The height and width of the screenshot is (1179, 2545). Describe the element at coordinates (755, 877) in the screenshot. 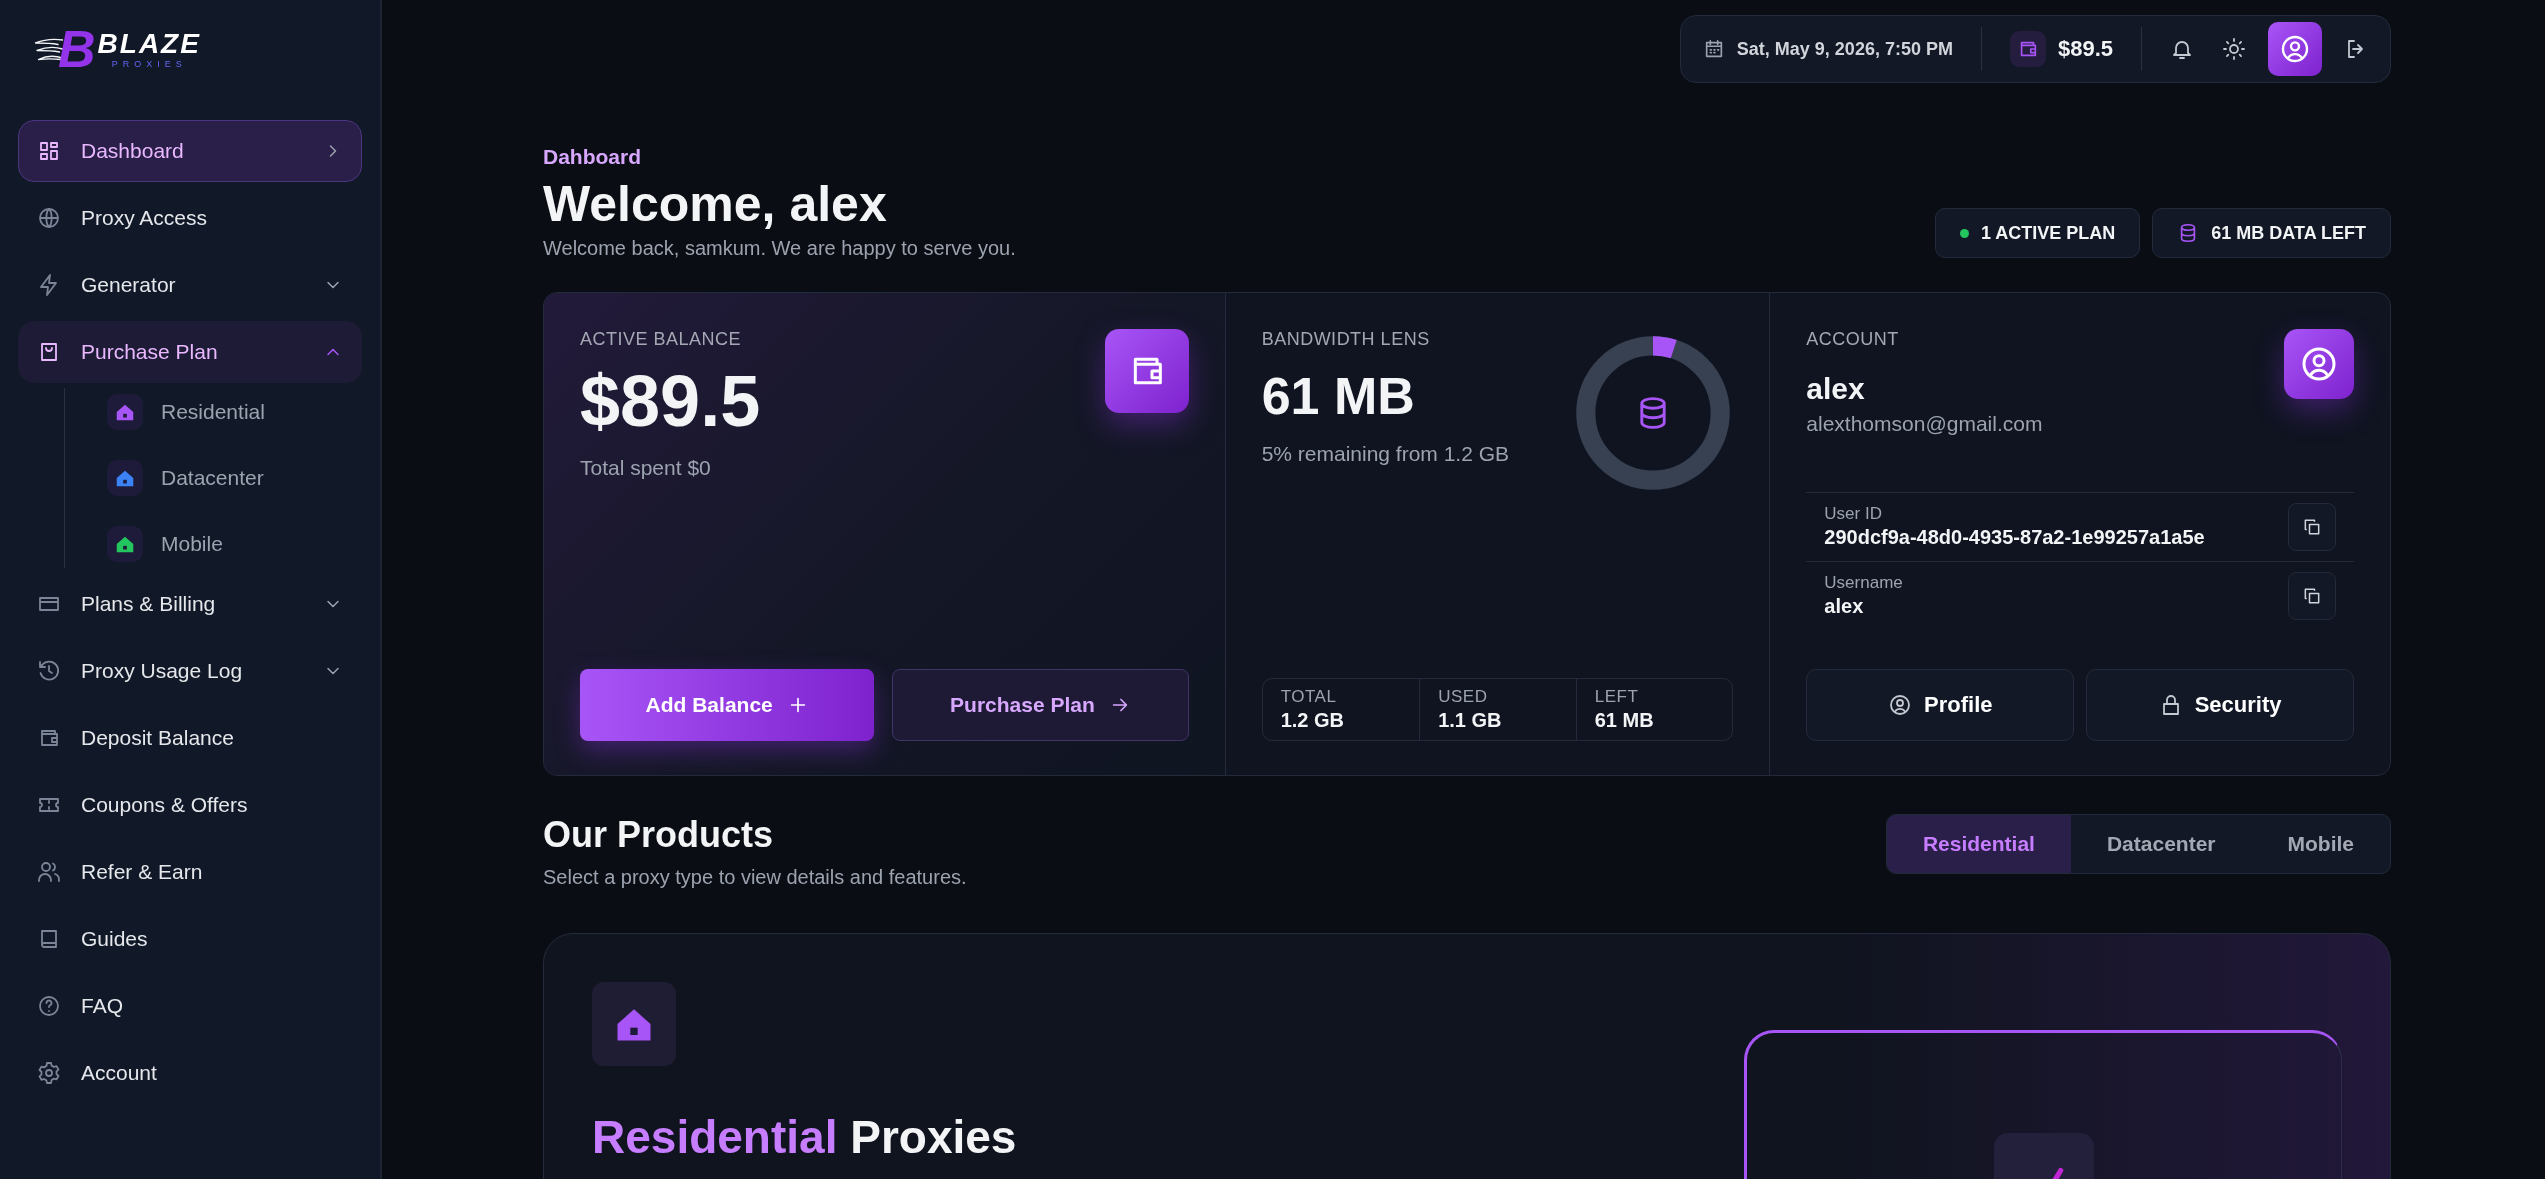

I see `section-subtitle: Select a proxy type to view details and features.` at that location.